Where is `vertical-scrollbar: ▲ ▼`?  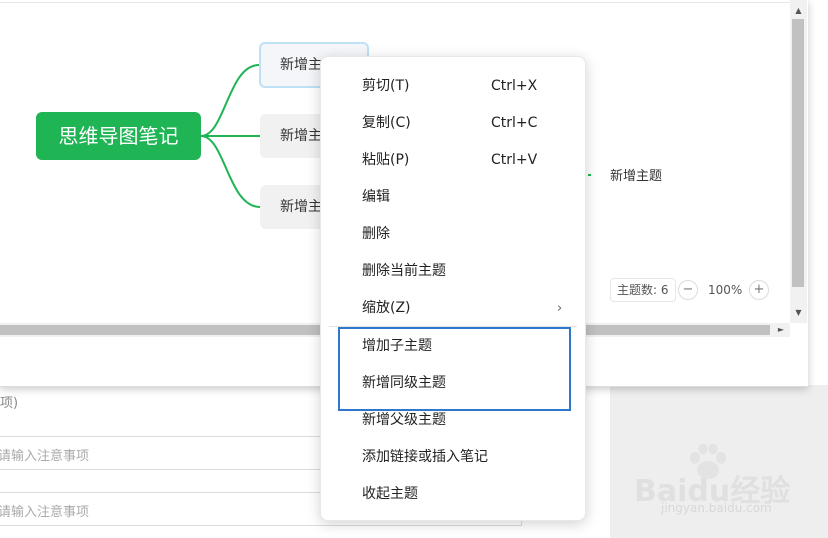
vertical-scrollbar: ▲ ▼ is located at coordinates (798, 161).